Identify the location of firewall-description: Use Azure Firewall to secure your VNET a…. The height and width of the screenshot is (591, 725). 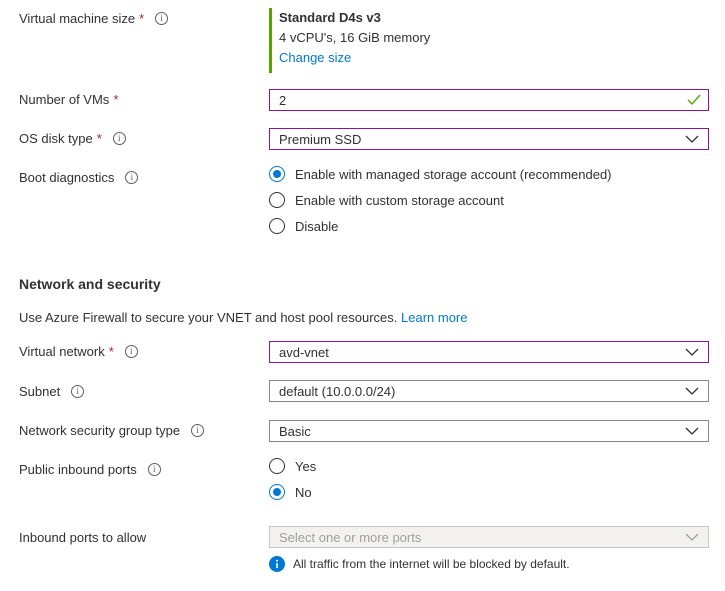
(243, 317).